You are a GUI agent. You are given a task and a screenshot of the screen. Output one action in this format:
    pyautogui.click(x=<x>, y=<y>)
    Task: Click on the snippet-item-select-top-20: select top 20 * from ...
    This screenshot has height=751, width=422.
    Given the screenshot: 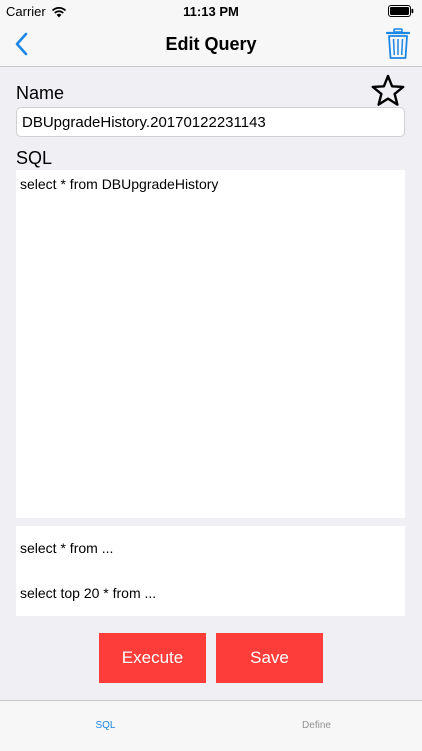 What is the action you would take?
    pyautogui.click(x=210, y=593)
    